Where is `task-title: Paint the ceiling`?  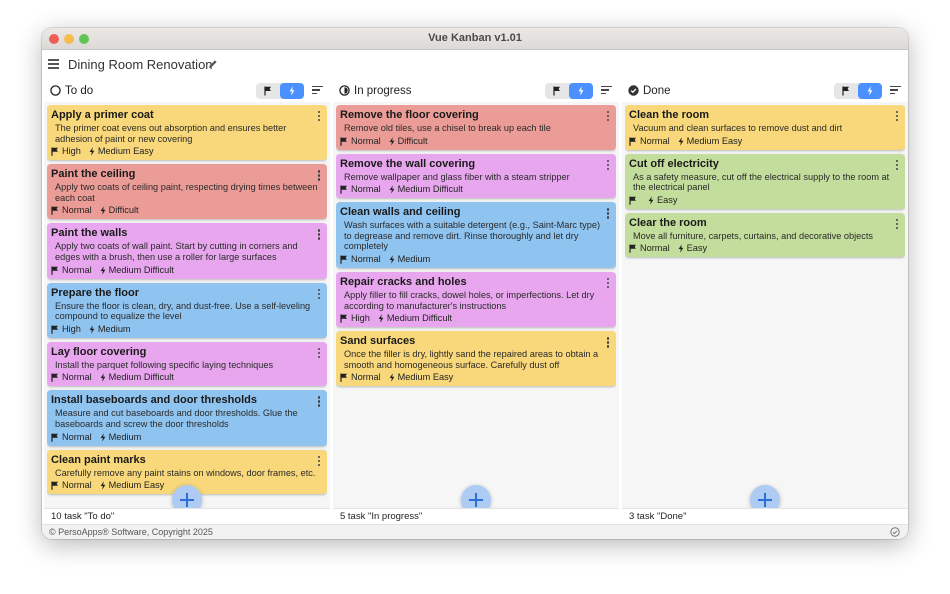
task-title: Paint the ceiling is located at coordinates (93, 174).